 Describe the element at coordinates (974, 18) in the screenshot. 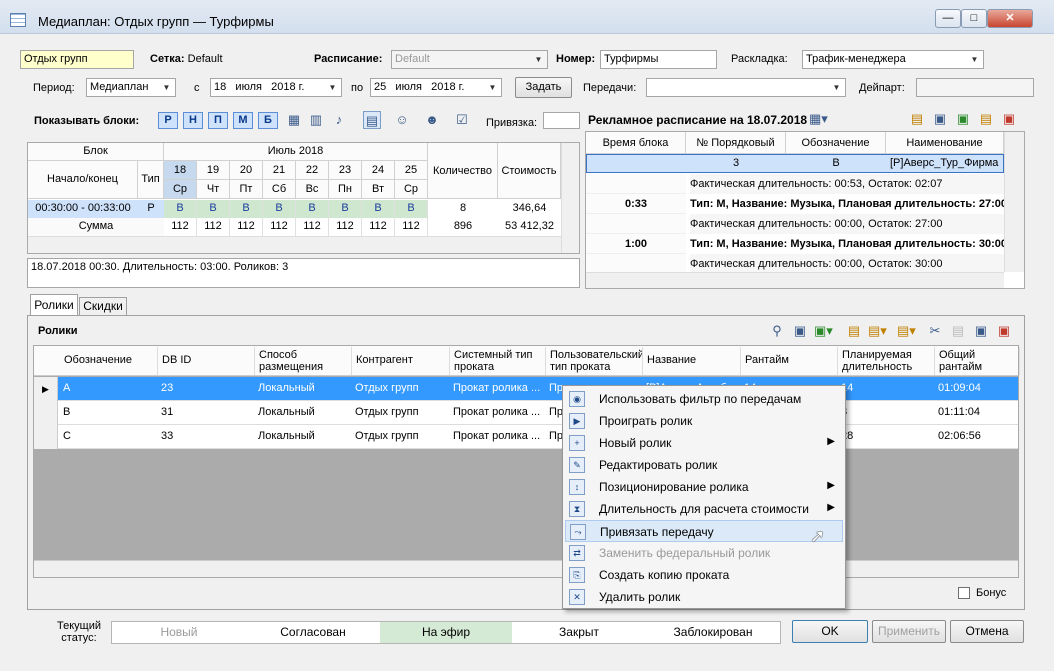

I see `maximize-button: □` at that location.